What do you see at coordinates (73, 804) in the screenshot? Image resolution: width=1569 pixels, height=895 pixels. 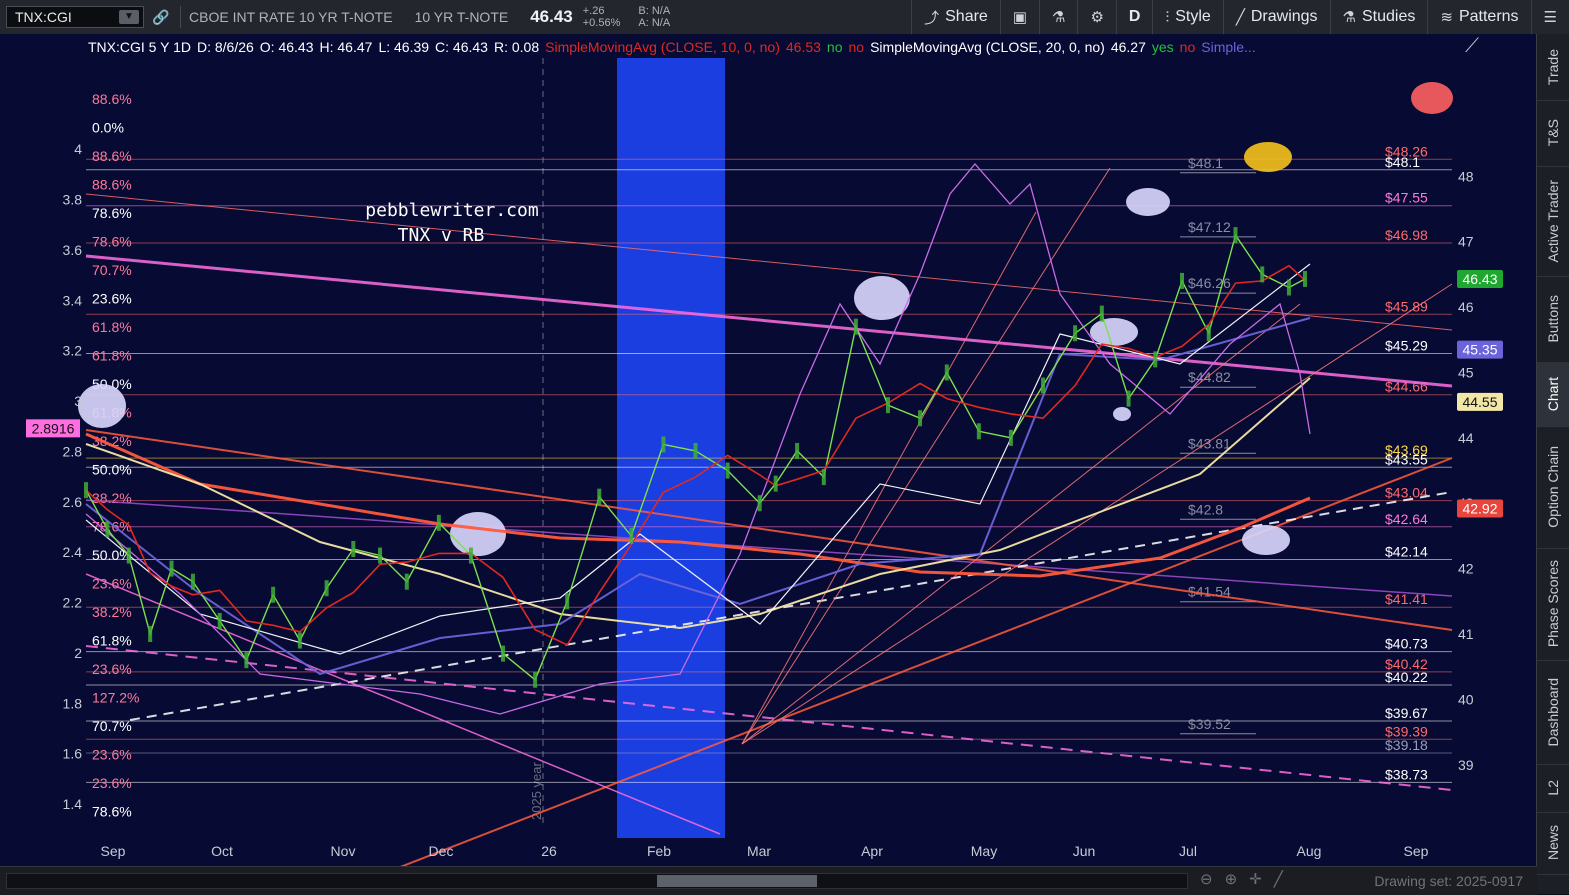 I see `left-axis-label: 1.4` at bounding box center [73, 804].